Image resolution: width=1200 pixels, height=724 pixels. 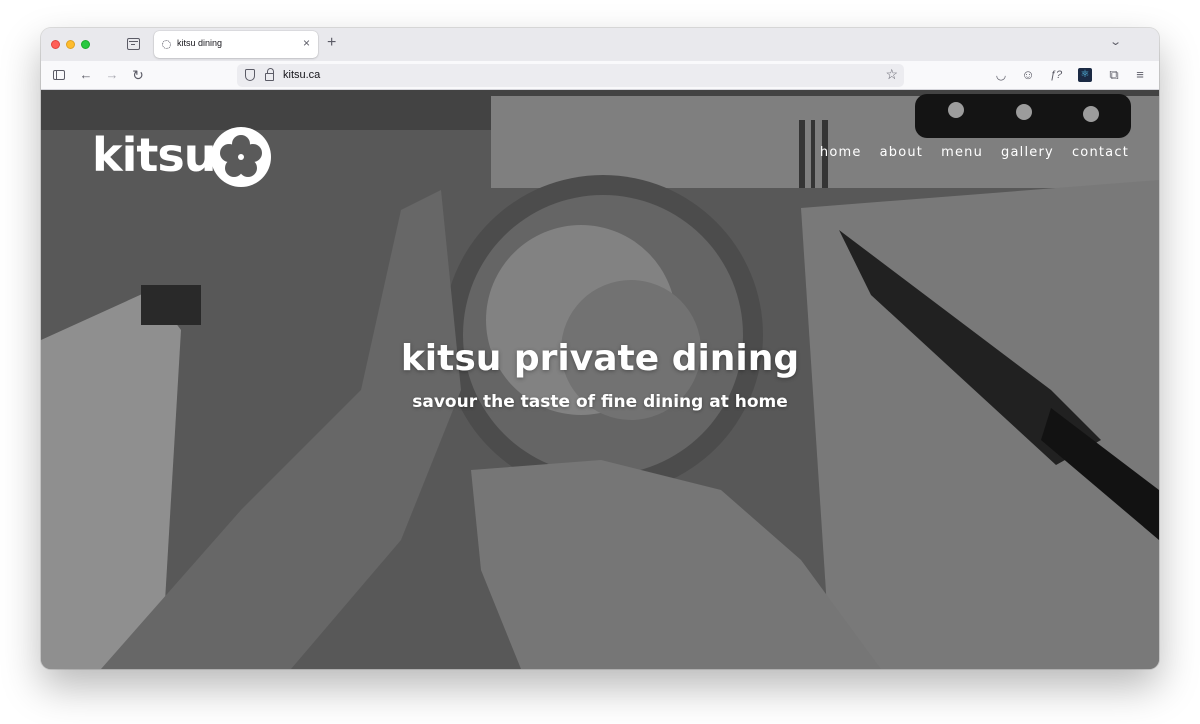 What do you see at coordinates (1001, 75) in the screenshot?
I see `pocket-icon: ◡` at bounding box center [1001, 75].